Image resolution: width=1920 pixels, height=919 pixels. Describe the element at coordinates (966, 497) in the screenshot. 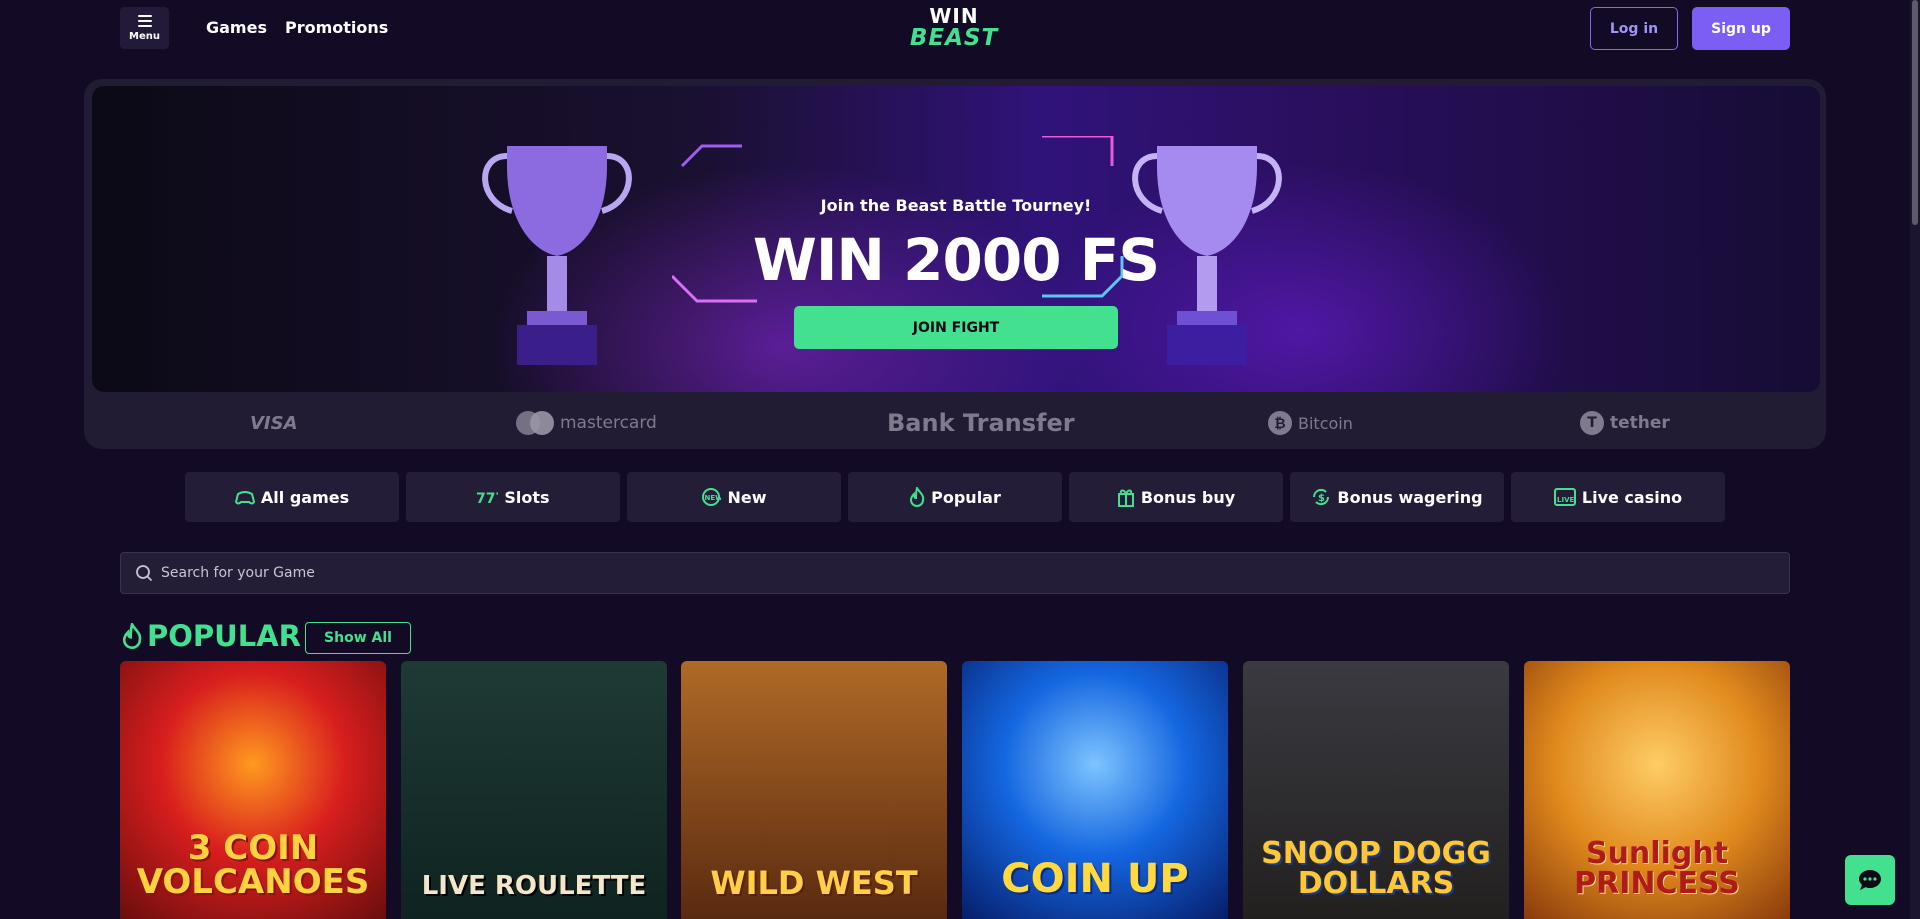

I see `category-label: Popular` at that location.